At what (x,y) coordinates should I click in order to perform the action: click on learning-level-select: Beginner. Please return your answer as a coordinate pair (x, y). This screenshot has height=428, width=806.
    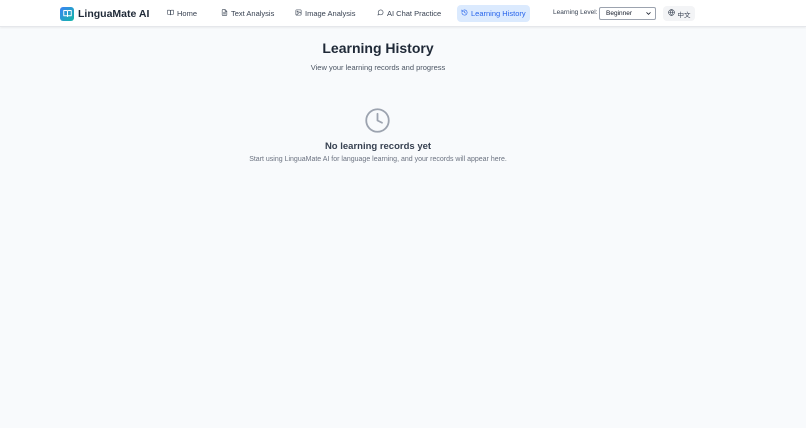
    Looking at the image, I should click on (627, 13).